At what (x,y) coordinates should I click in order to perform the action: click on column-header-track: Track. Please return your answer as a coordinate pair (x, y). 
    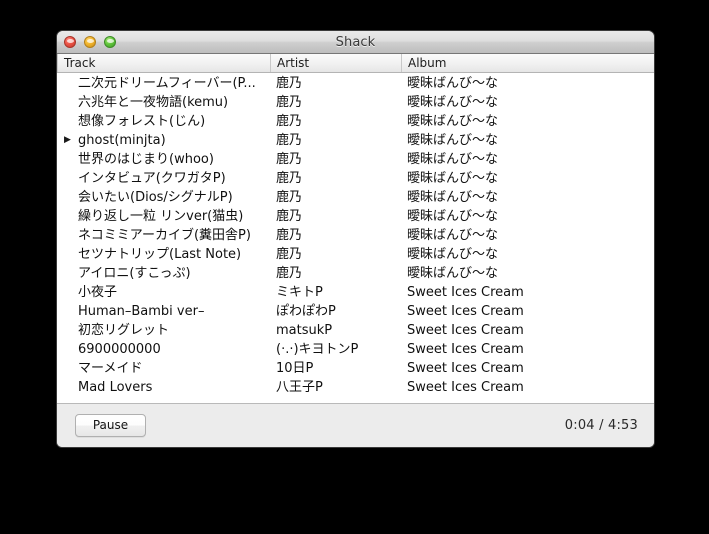
    Looking at the image, I should click on (163, 63).